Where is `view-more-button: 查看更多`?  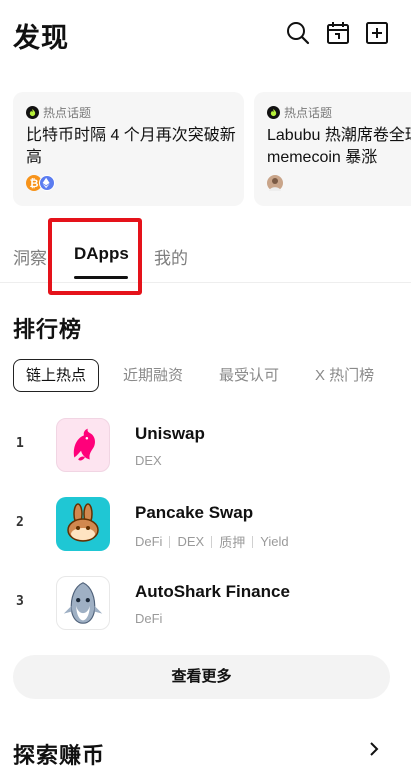
view-more-button: 查看更多 is located at coordinates (201, 677).